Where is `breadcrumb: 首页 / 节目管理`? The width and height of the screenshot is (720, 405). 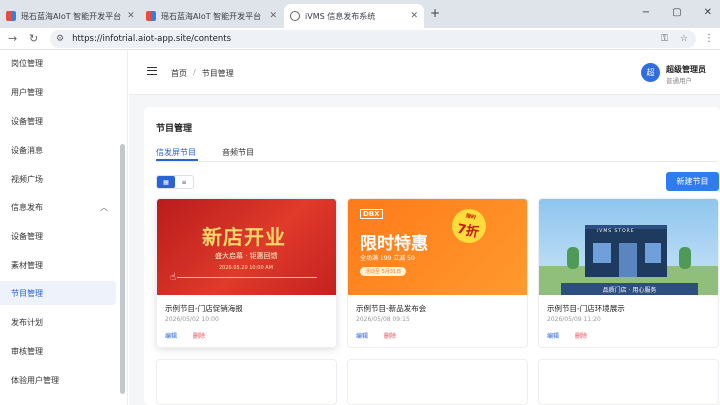
breadcrumb: 首页 / 节目管理 is located at coordinates (202, 73).